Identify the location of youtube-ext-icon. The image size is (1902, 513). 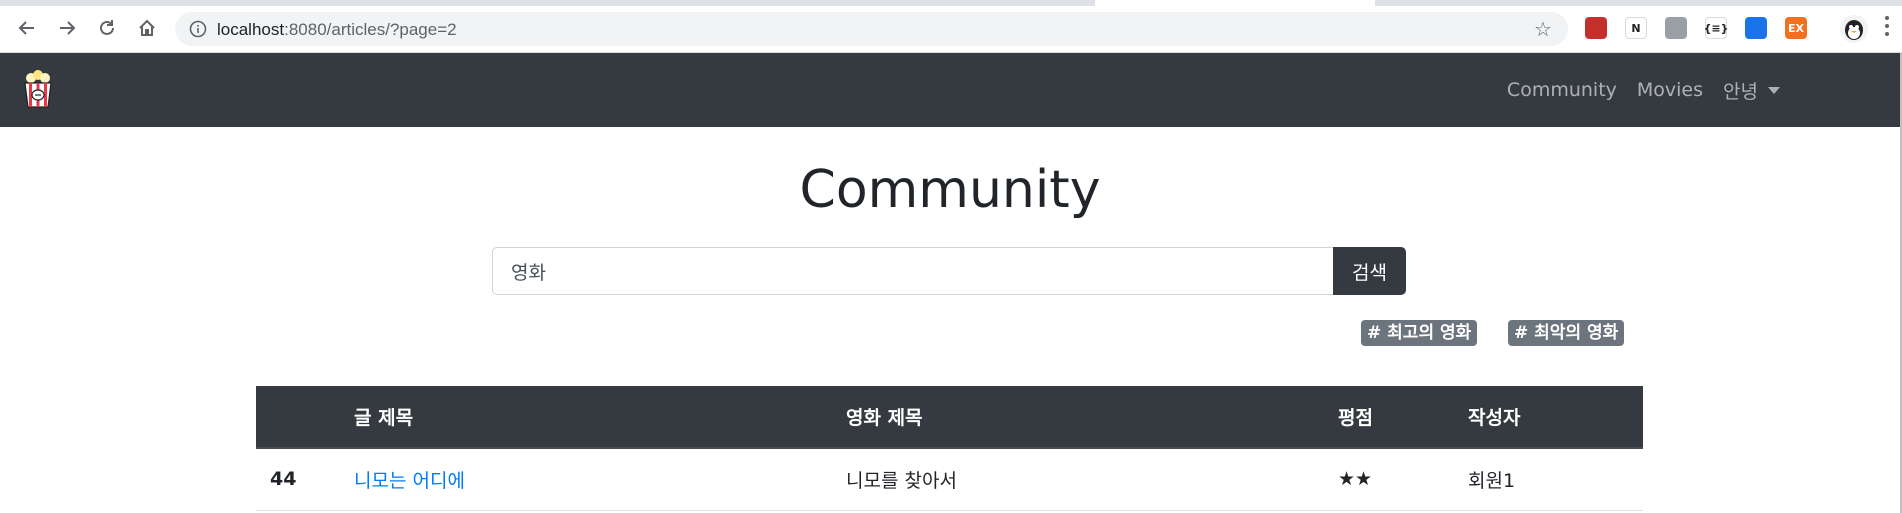
(1596, 28).